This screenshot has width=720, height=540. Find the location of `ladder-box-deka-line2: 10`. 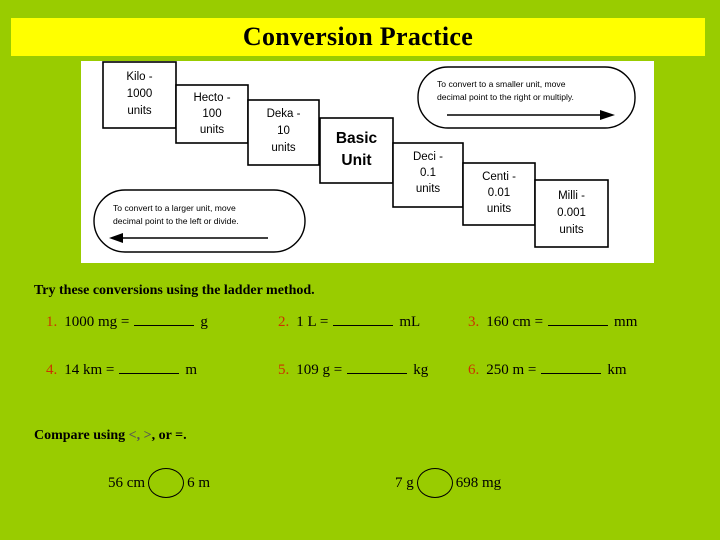

ladder-box-deka-line2: 10 is located at coordinates (283, 131).